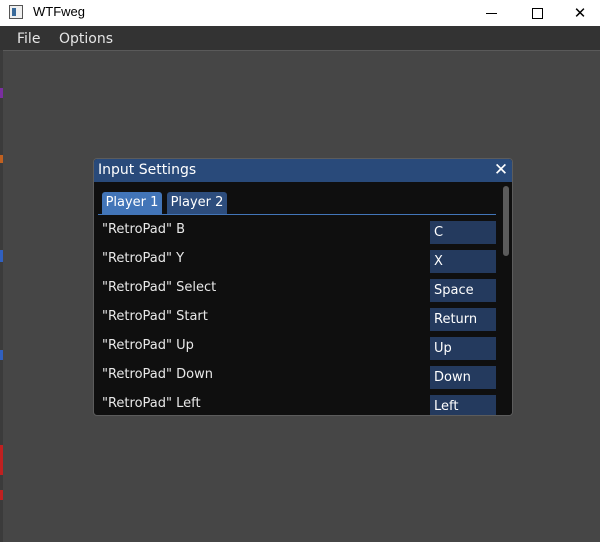  What do you see at coordinates (16, 12) in the screenshot?
I see `app-icon` at bounding box center [16, 12].